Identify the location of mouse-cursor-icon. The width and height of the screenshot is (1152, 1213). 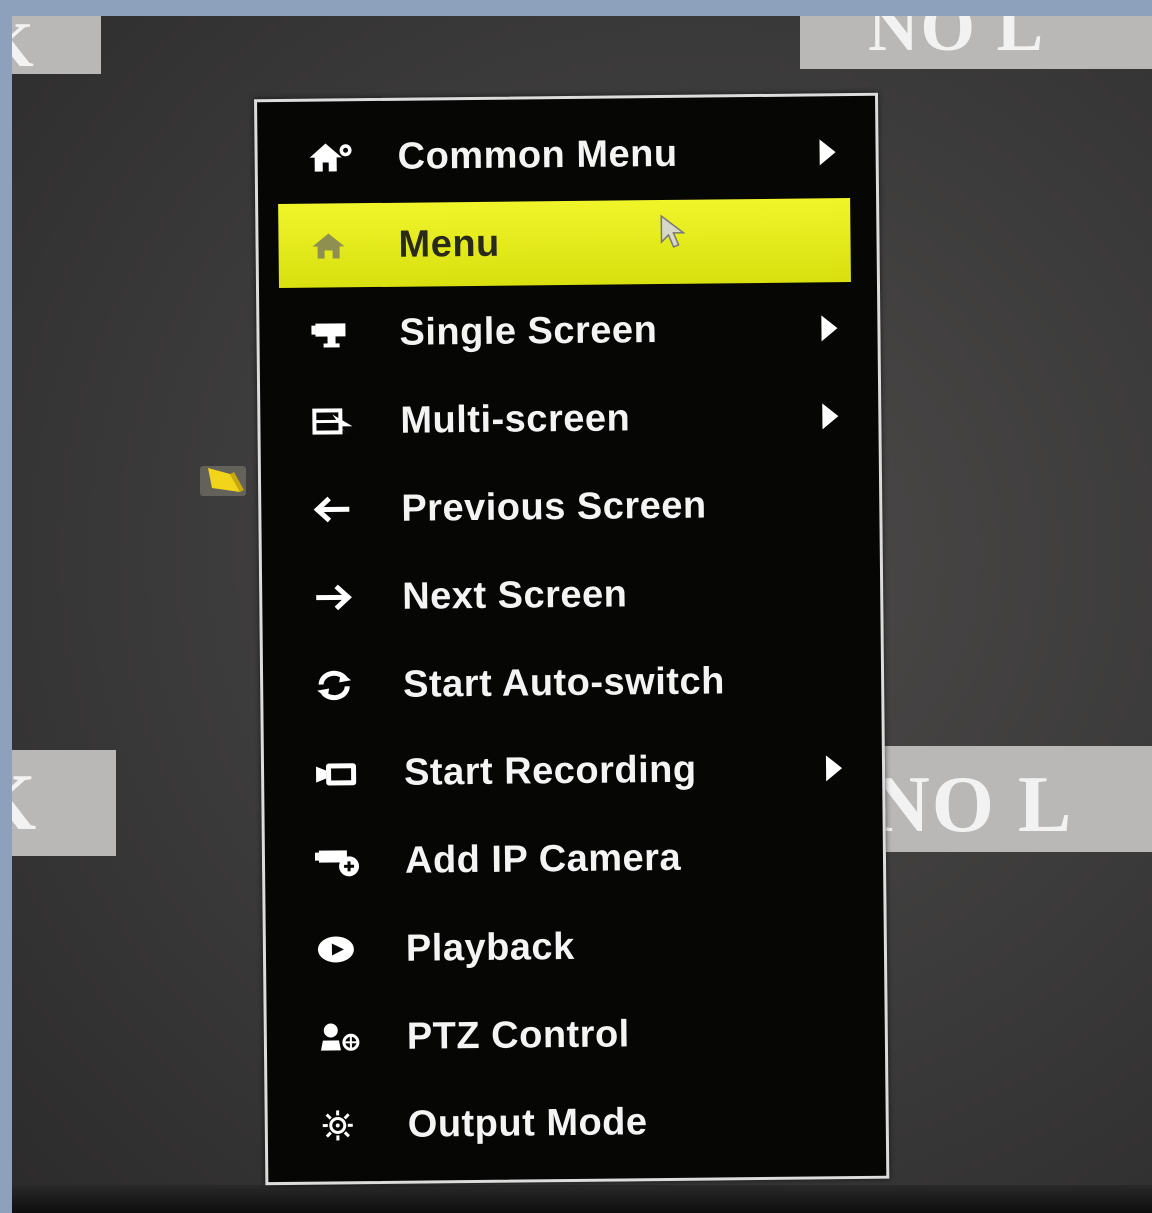
(672, 237).